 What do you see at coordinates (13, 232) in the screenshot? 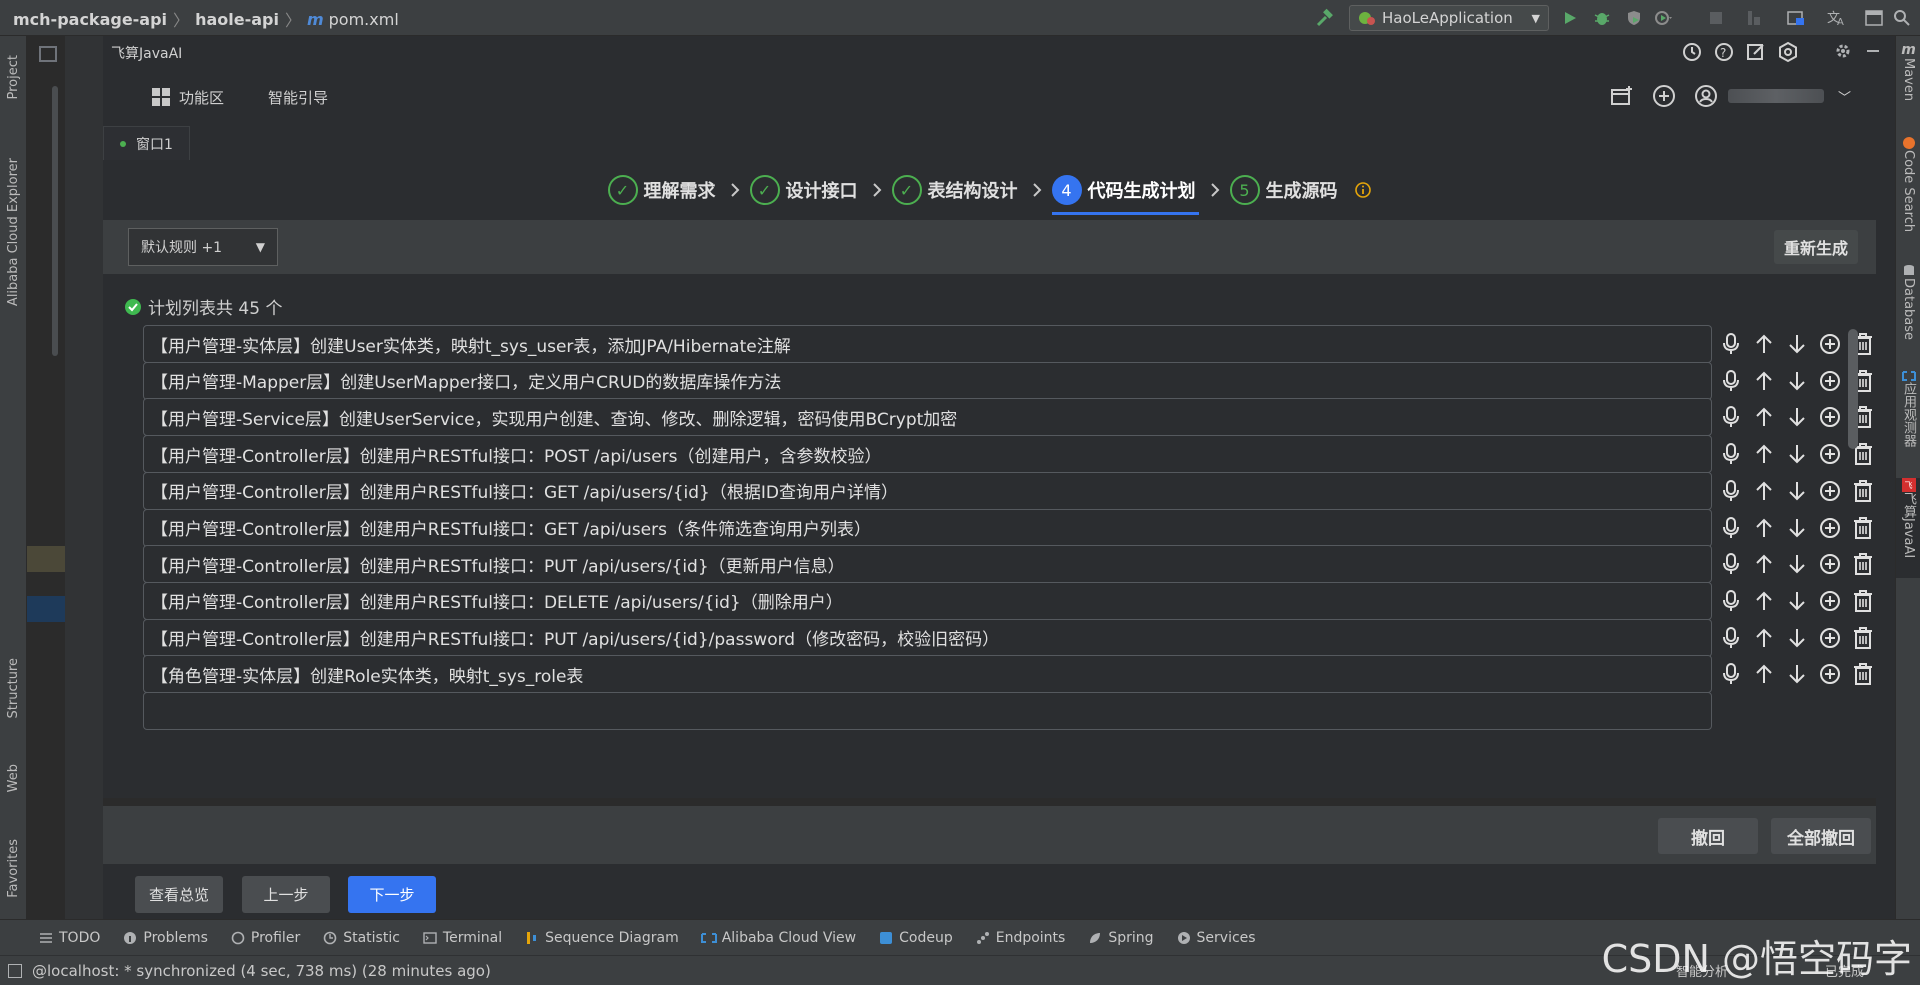
I see `tab-alibaba-cloud-explorer: Alibaba Cloud Explorer` at bounding box center [13, 232].